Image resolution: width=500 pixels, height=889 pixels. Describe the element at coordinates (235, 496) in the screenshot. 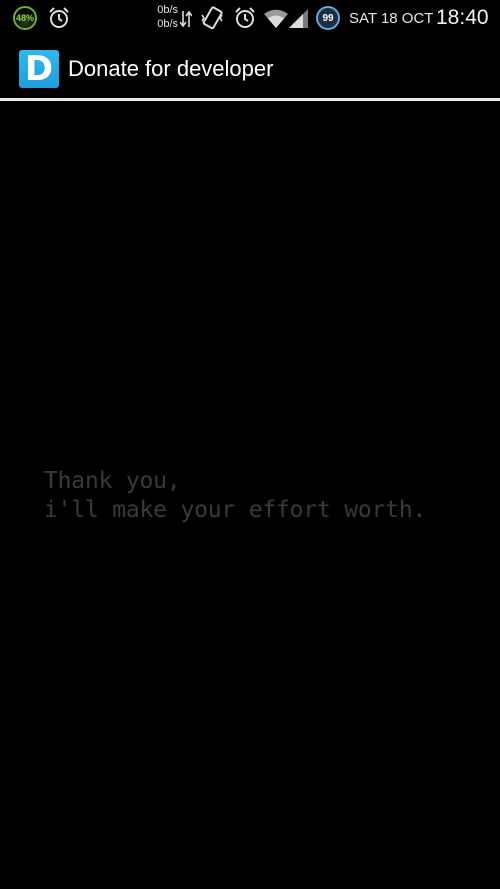

I see `thank-you-message: Thank you, i'll make your effort worth.` at that location.